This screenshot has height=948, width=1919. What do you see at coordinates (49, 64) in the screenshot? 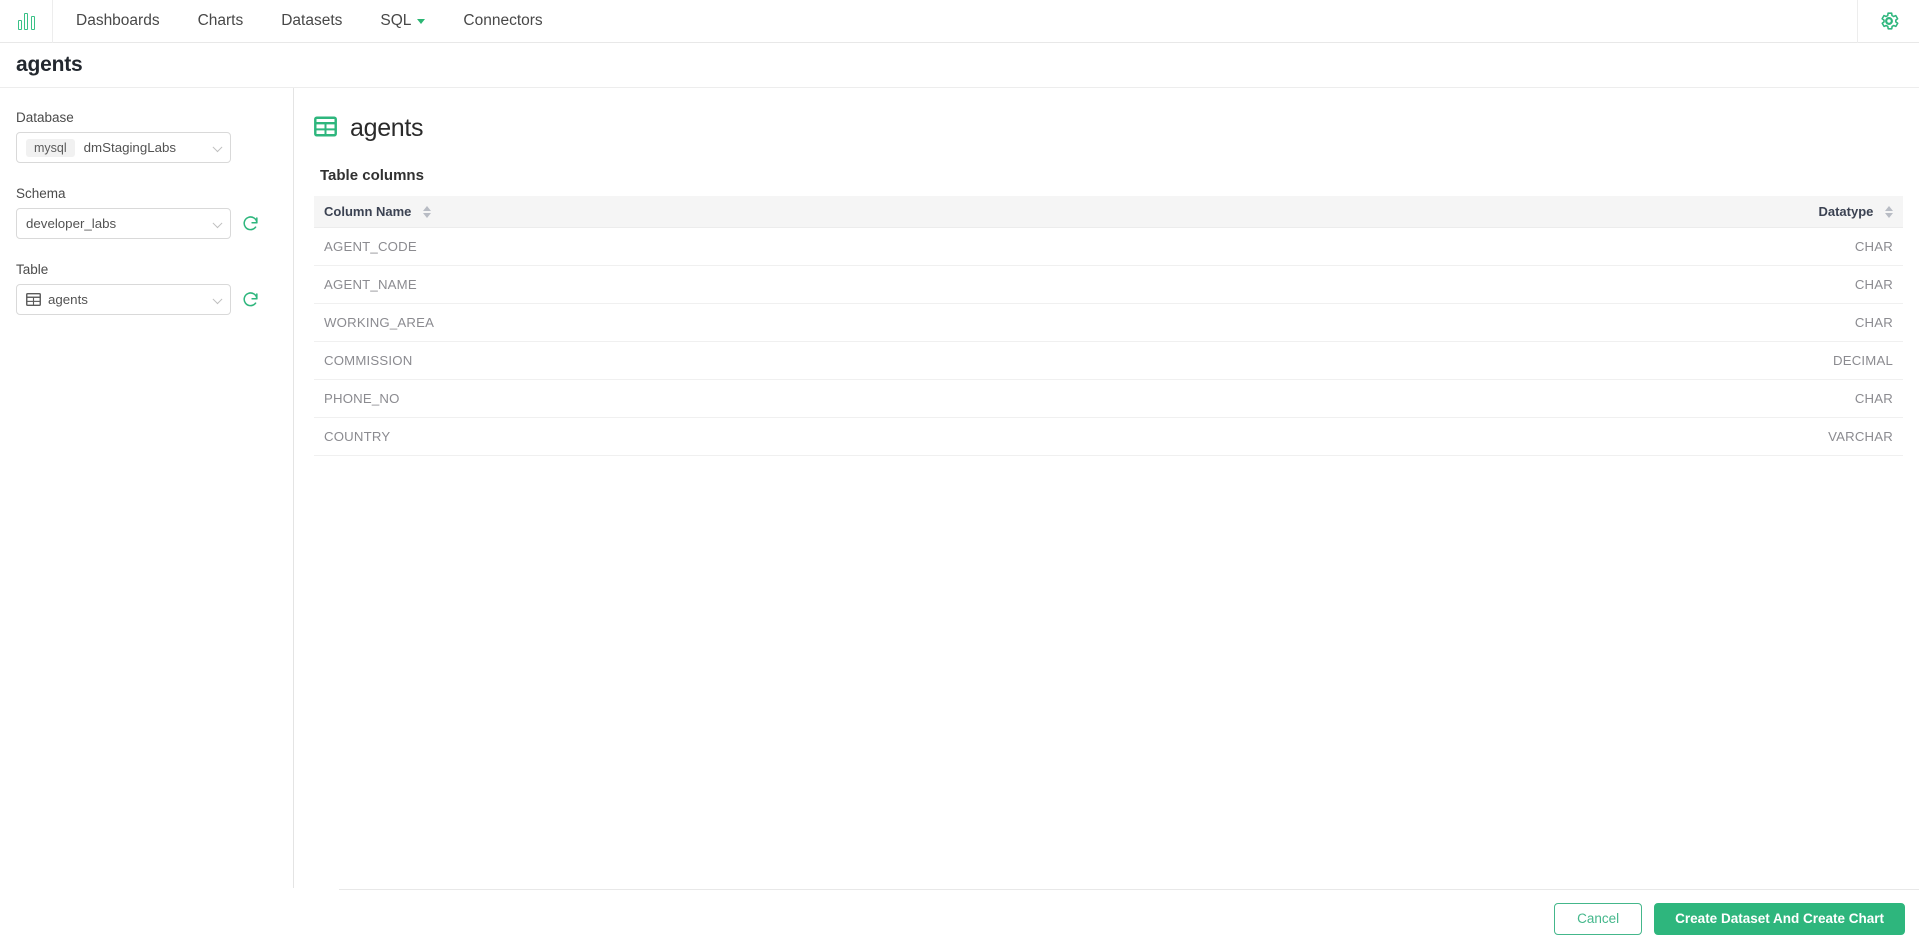
I see `page-title: agents` at bounding box center [49, 64].